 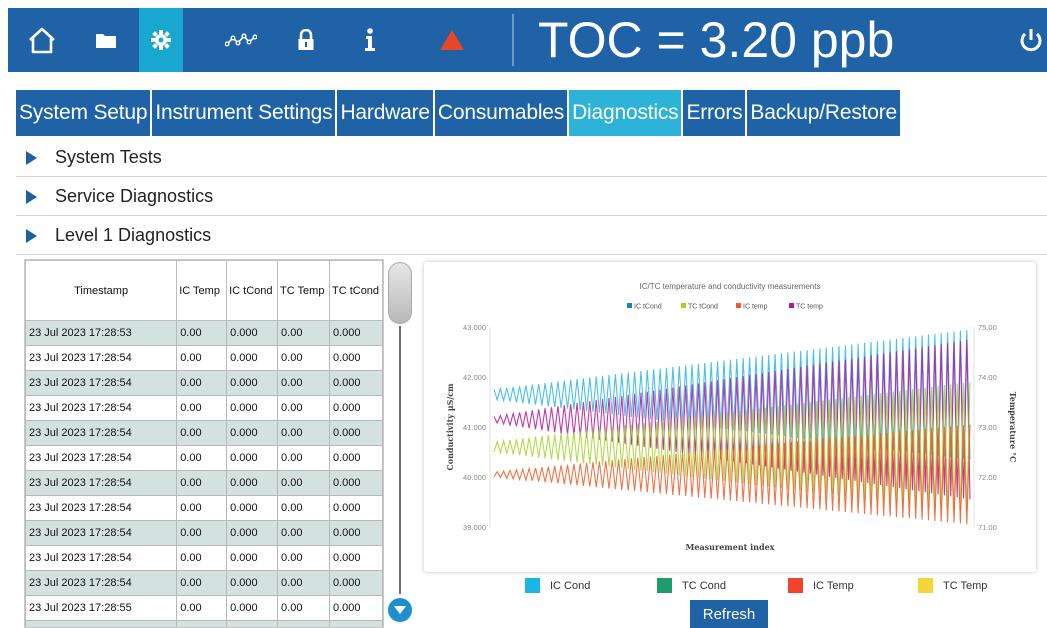 What do you see at coordinates (355, 290) in the screenshot?
I see `column-header-tc-tcond: TC tCond` at bounding box center [355, 290].